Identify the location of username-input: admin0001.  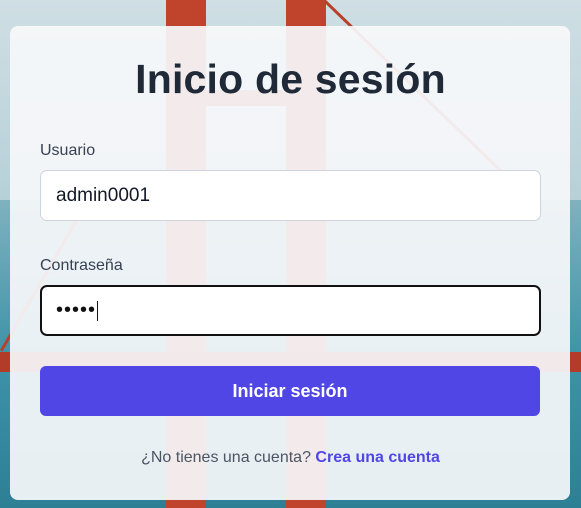
(290, 195).